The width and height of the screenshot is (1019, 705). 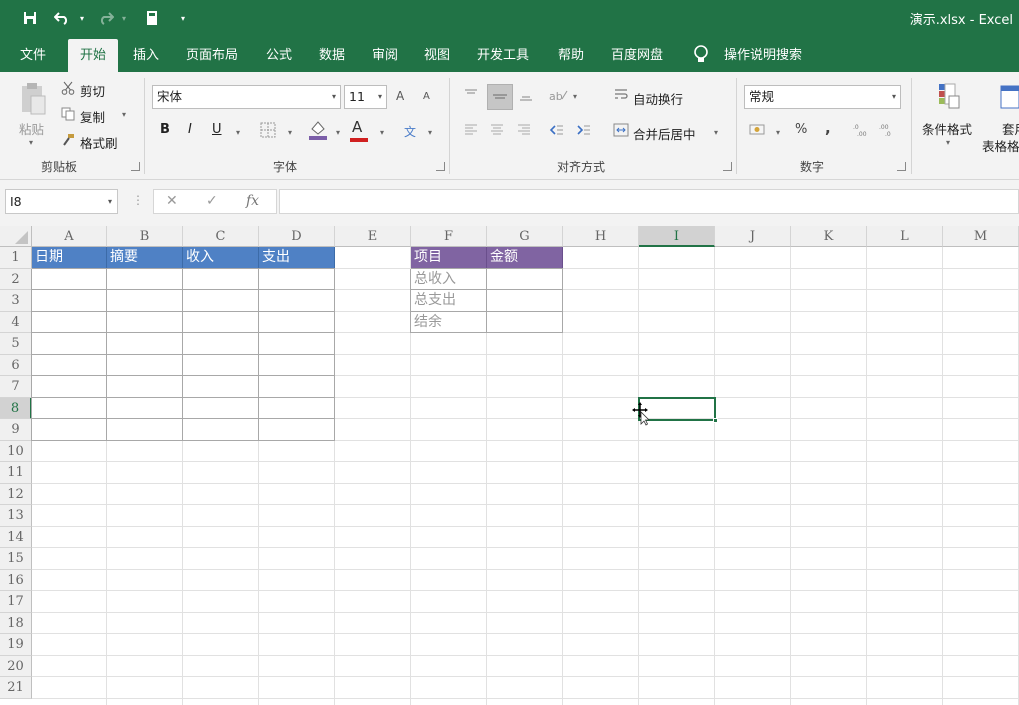 I want to click on redo-dropdown-icon: ▾, so click(x=124, y=18).